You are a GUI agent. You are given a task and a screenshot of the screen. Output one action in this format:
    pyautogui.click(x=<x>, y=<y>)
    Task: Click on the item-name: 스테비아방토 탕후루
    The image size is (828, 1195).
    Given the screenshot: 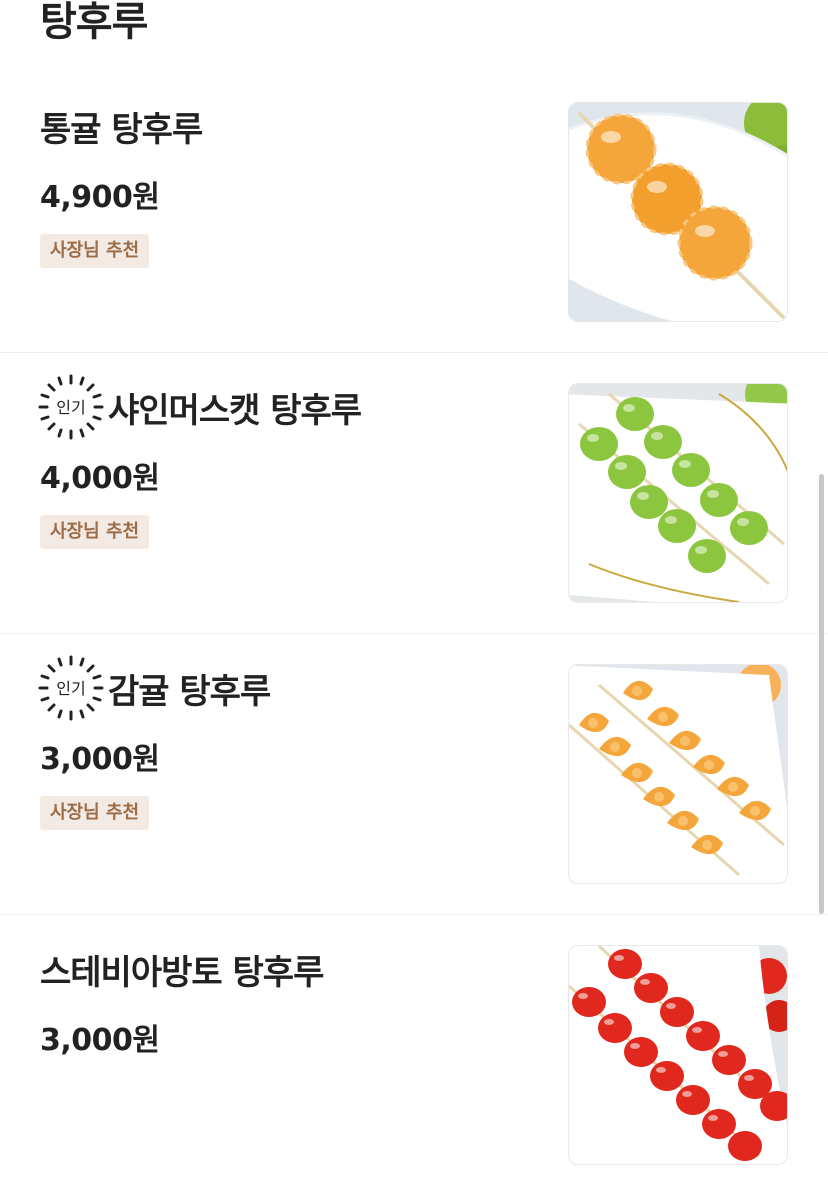 What is the action you would take?
    pyautogui.click(x=182, y=972)
    